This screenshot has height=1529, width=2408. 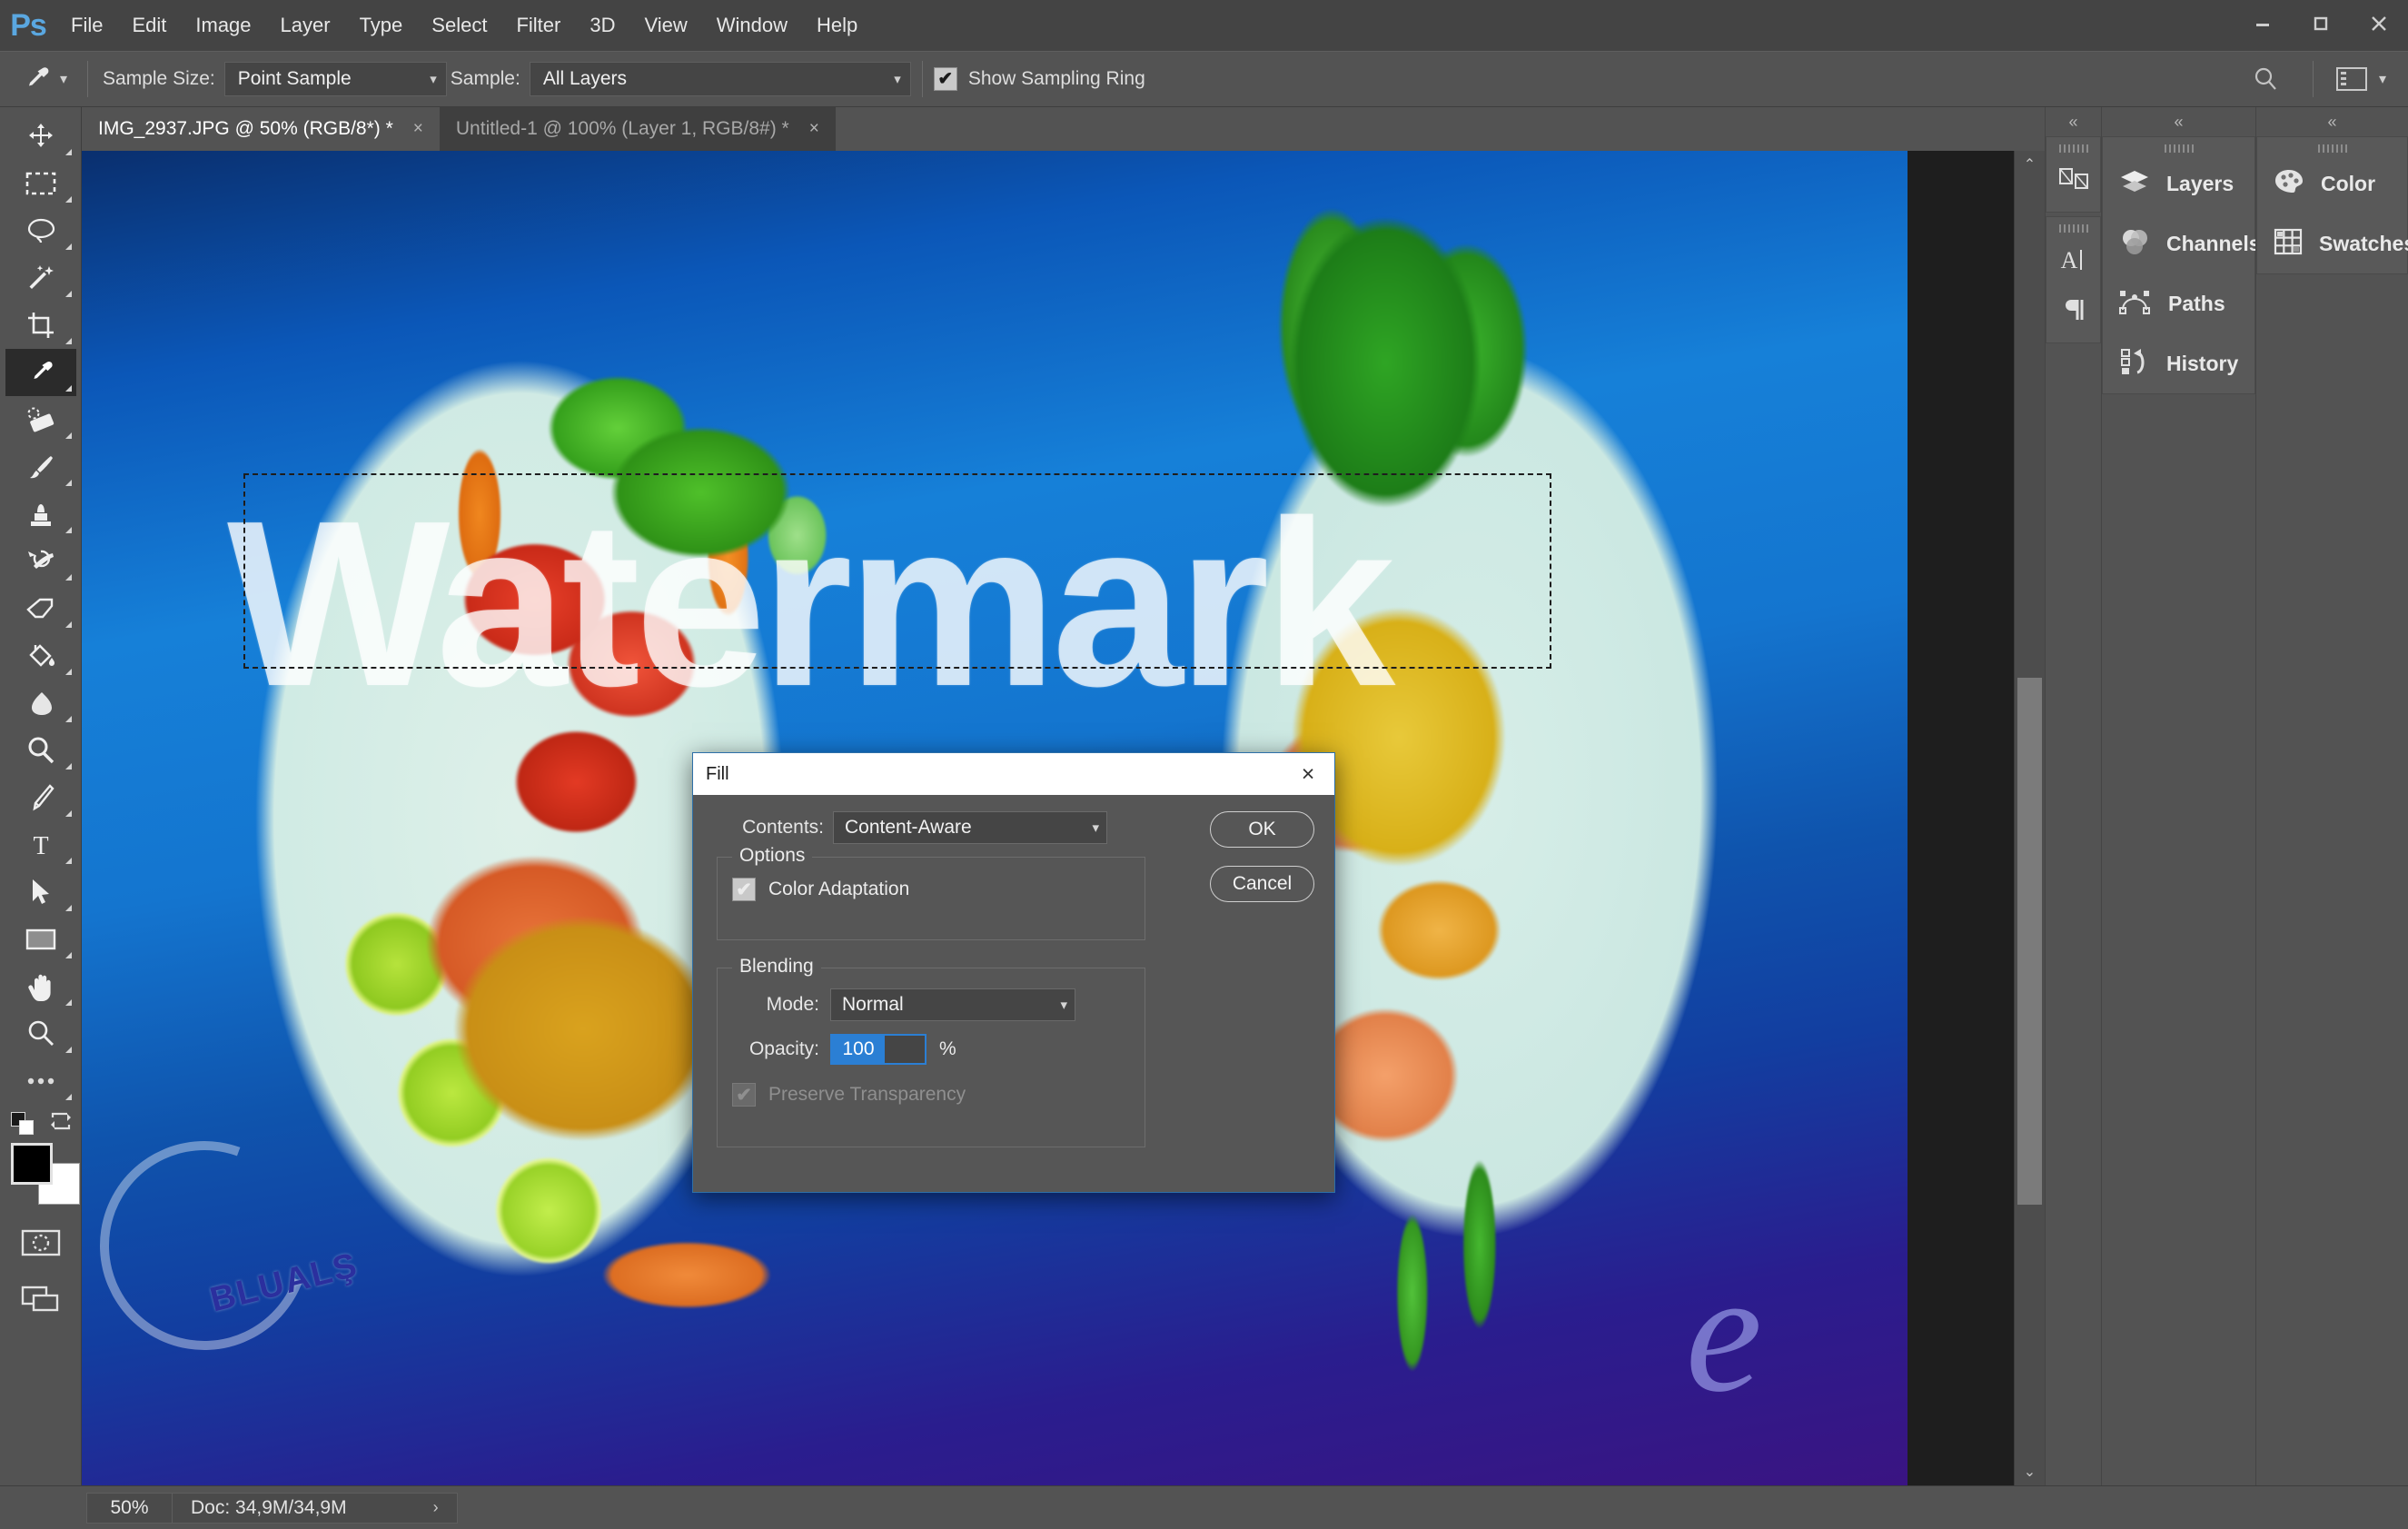 What do you see at coordinates (2265, 79) in the screenshot?
I see `search-icon` at bounding box center [2265, 79].